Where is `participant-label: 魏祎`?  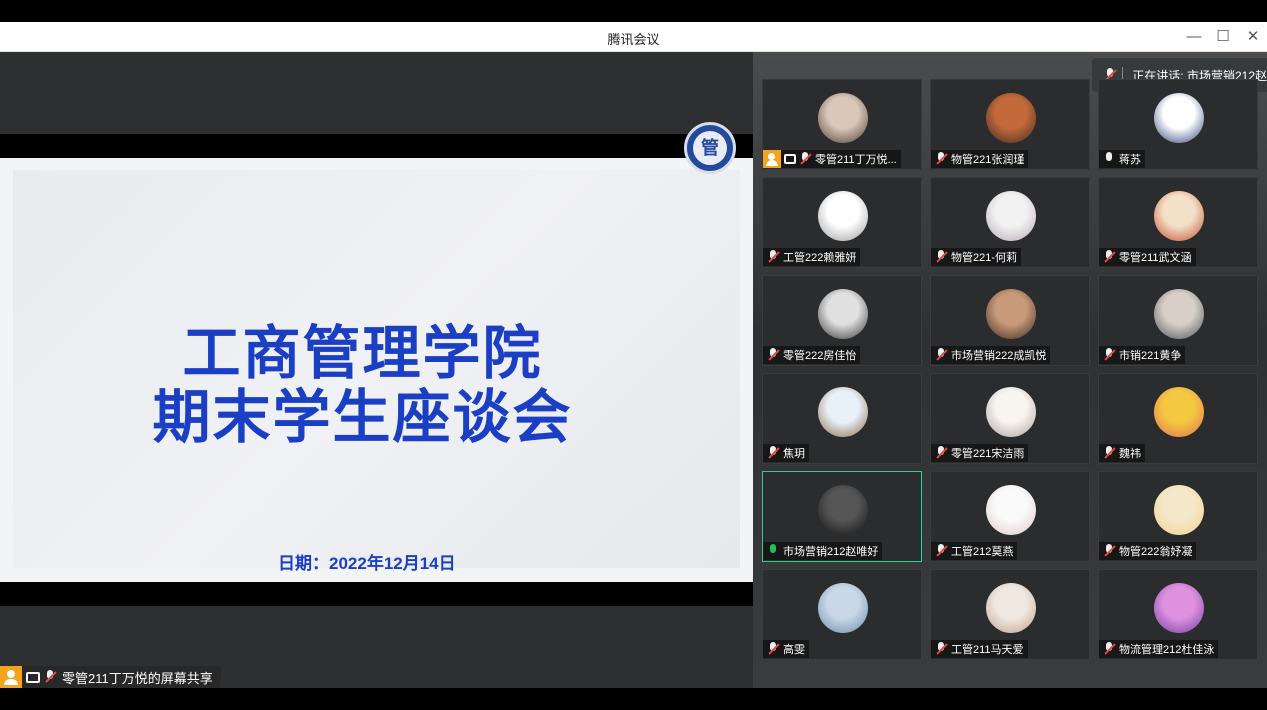 participant-label: 魏祎 is located at coordinates (1122, 453).